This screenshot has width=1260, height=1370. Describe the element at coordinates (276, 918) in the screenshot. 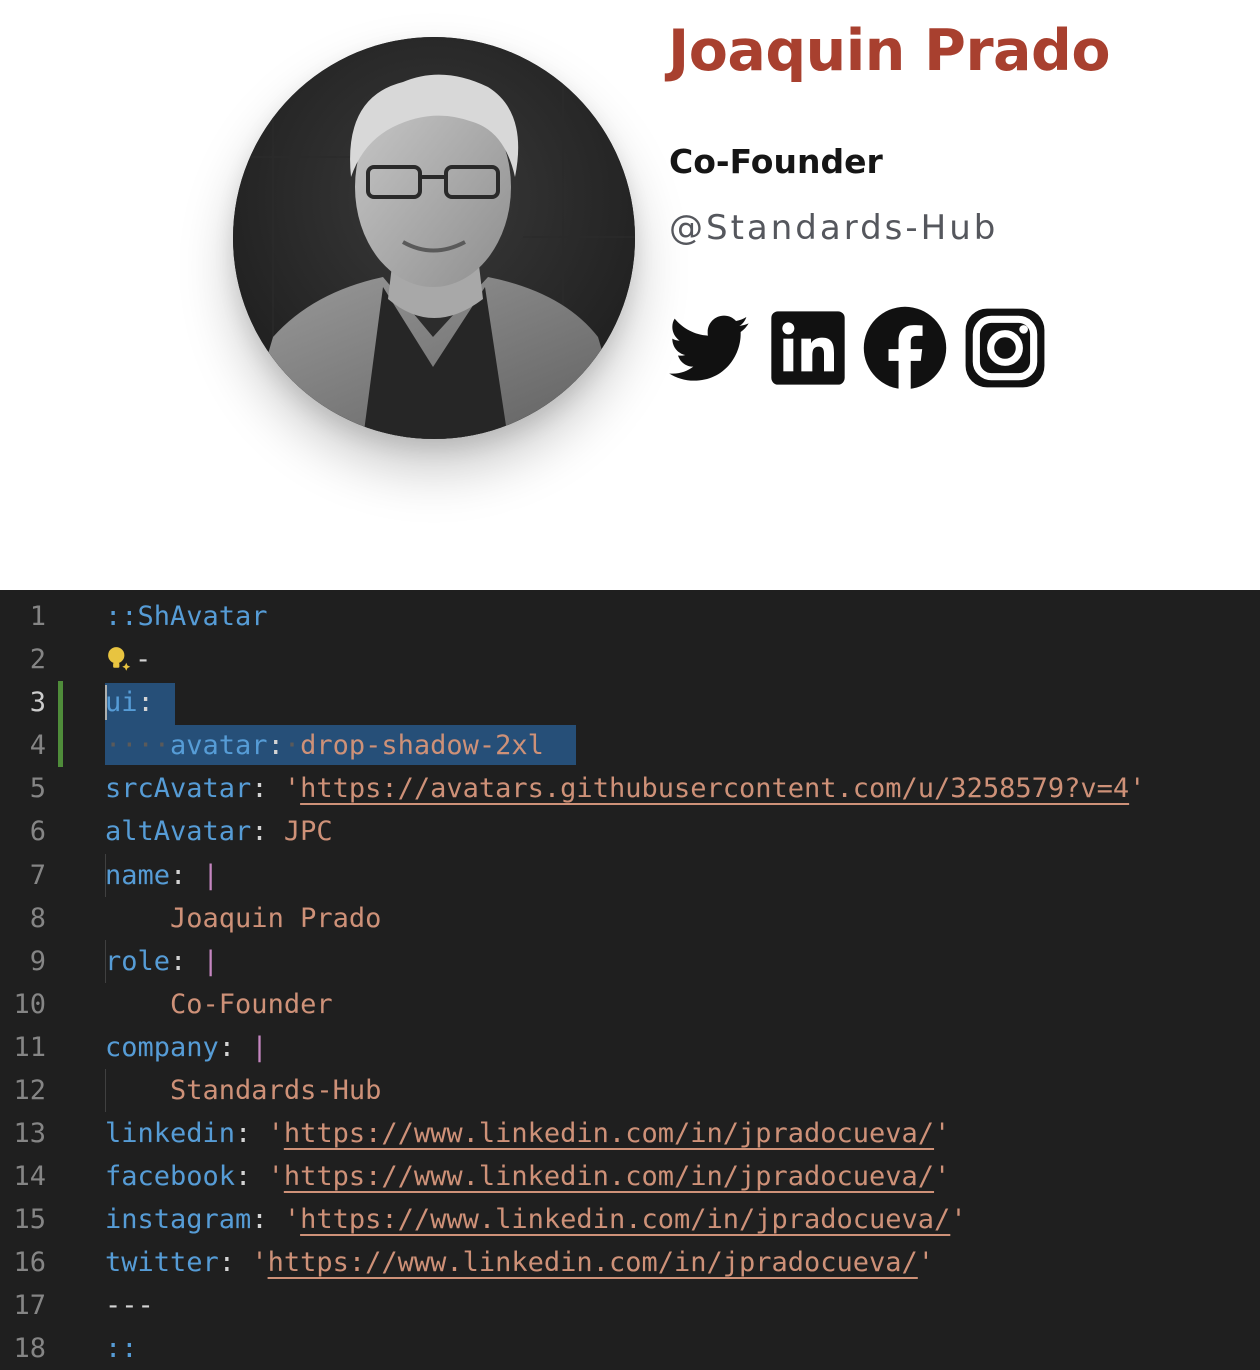

I see `yaml-value: Joaquin Prado` at that location.